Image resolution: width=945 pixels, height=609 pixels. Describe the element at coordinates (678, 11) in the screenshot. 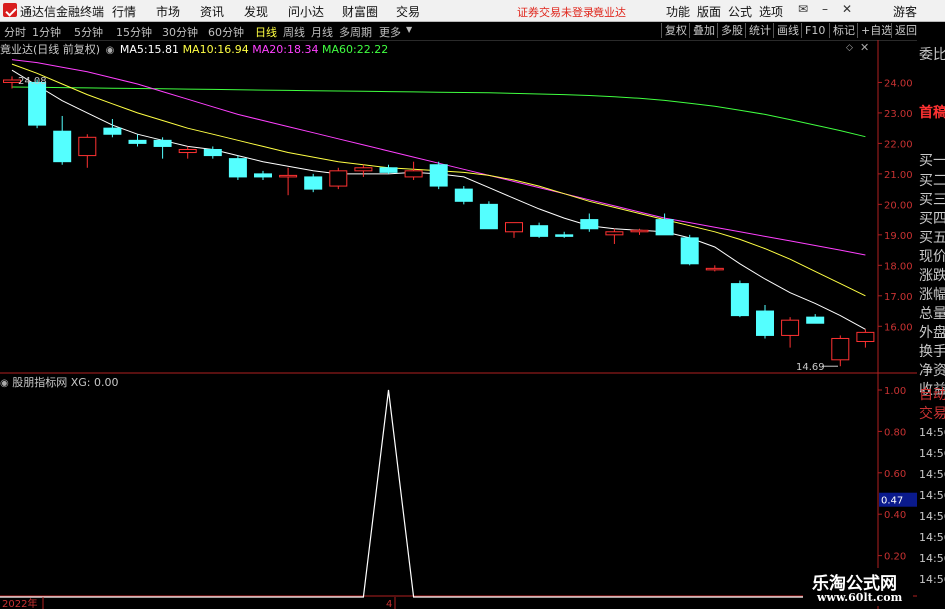

I see `menu-function: 功能` at that location.